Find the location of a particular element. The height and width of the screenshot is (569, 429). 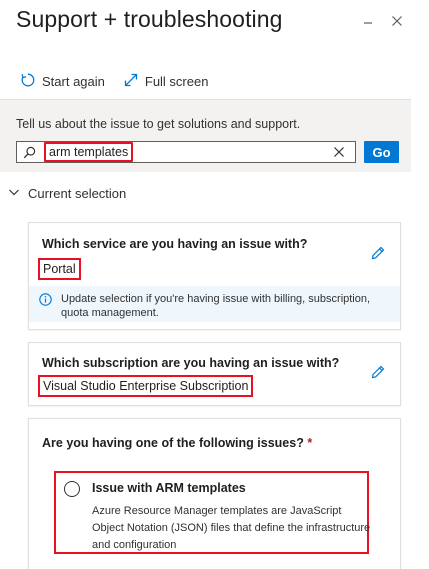

search-value: arm templates is located at coordinates (89, 152).